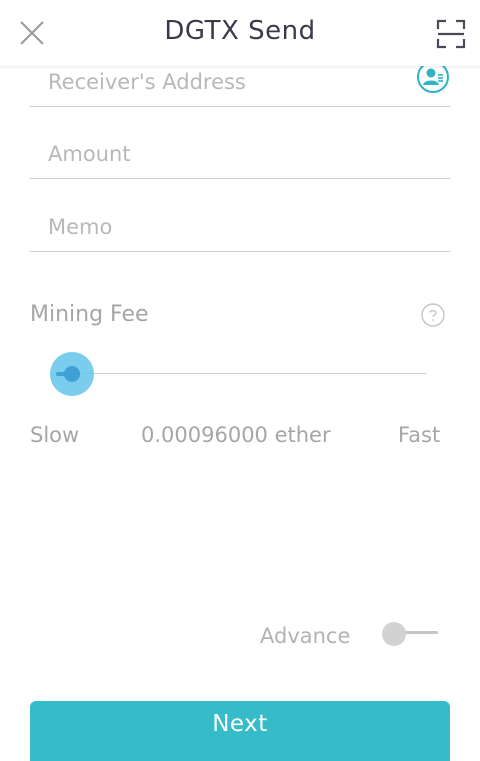  I want to click on receiver-address-field, so click(240, 84).